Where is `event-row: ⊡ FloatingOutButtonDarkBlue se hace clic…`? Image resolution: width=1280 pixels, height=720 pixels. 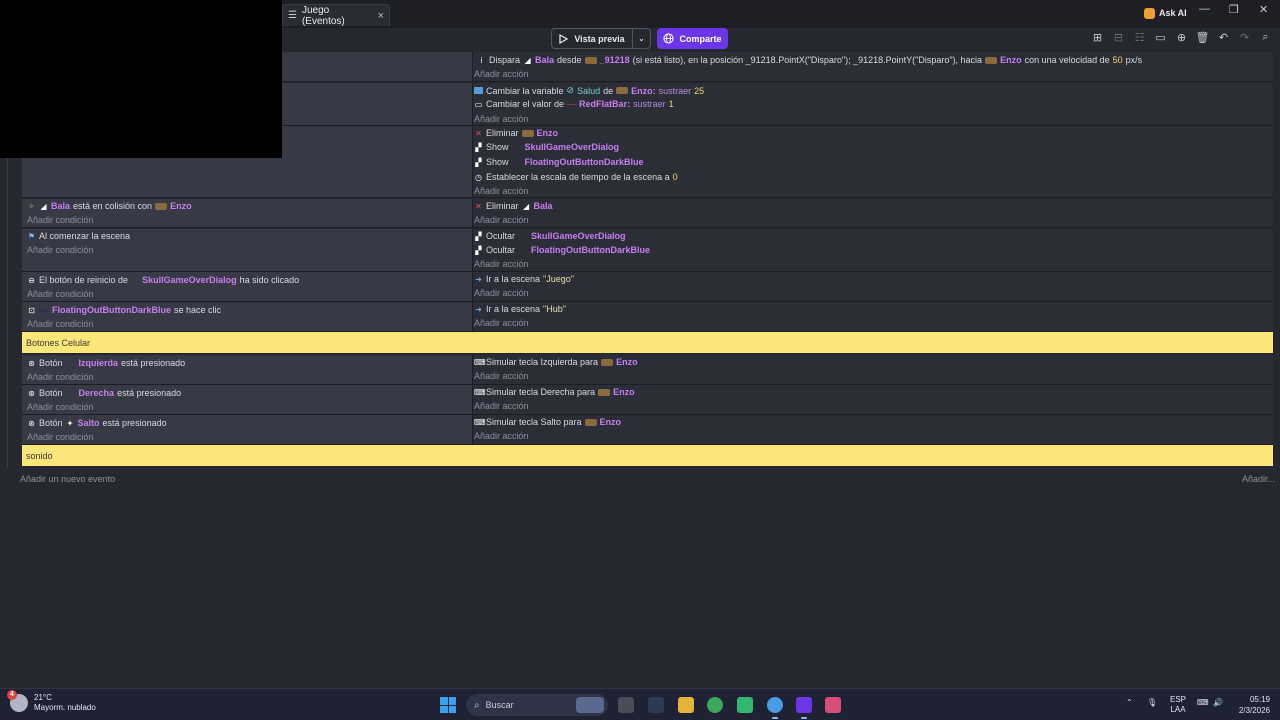
event-row: ⊡ FloatingOutButtonDarkBlue se hace clic… is located at coordinates (647, 317).